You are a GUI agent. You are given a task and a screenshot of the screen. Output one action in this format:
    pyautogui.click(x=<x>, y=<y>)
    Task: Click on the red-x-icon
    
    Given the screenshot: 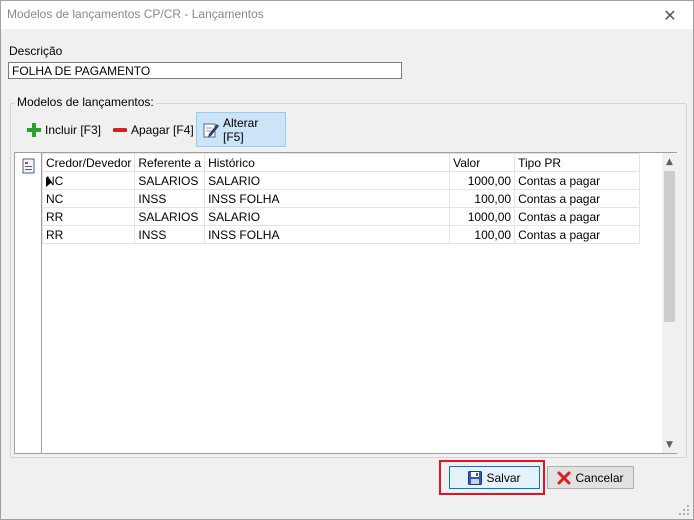 What is the action you would take?
    pyautogui.click(x=564, y=478)
    